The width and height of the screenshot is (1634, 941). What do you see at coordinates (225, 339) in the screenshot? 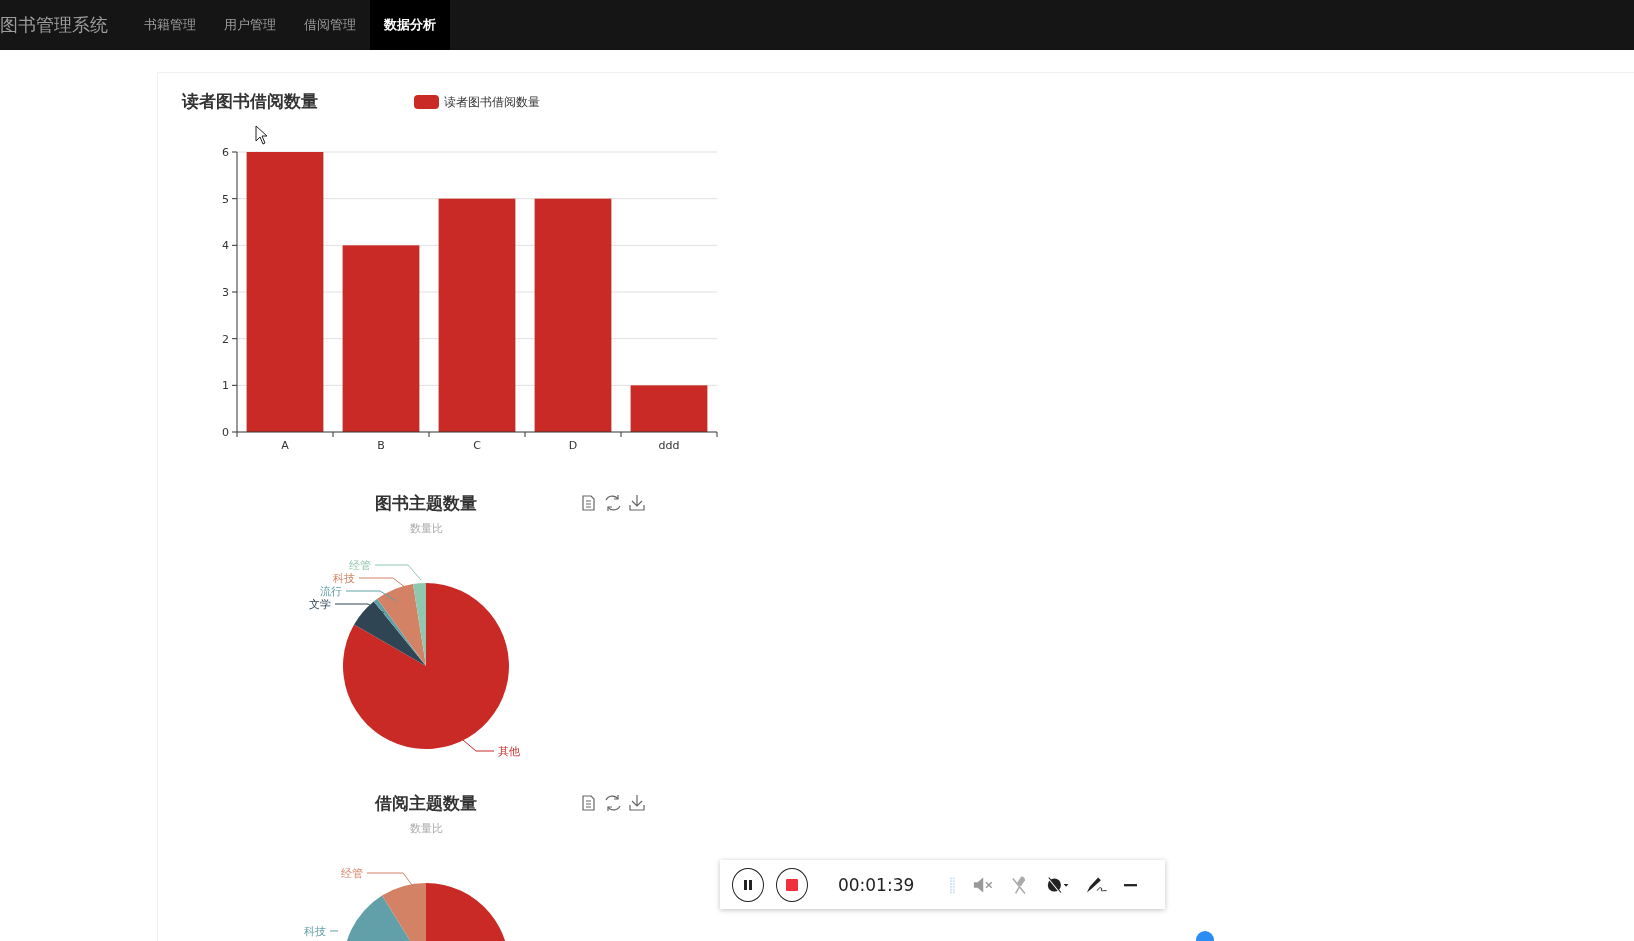
I see `axis-label: 2` at bounding box center [225, 339].